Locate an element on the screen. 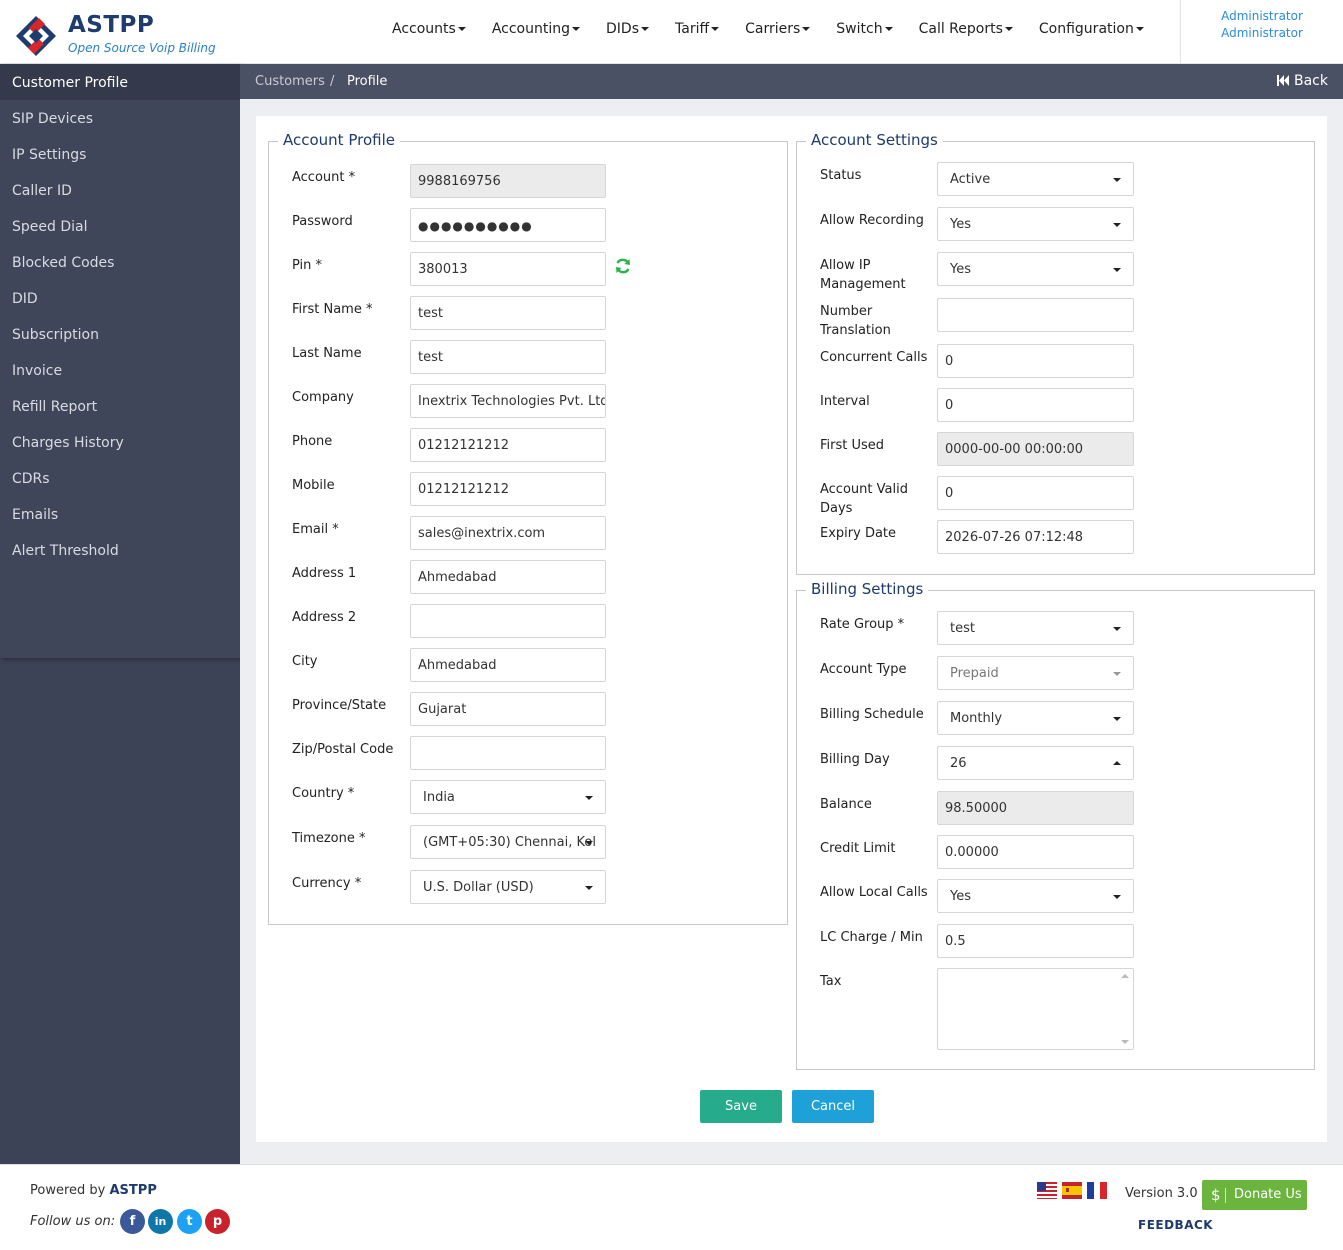 Image resolution: width=1343 pixels, height=1250 pixels. nav-carriers: Carriers is located at coordinates (778, 29).